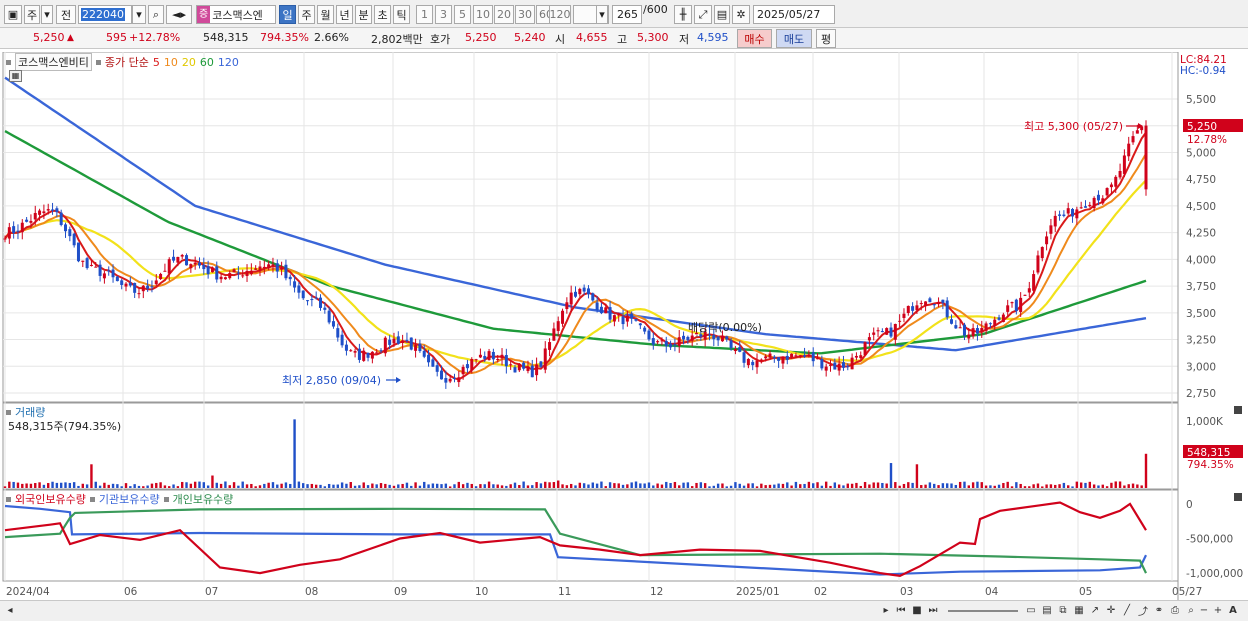 The width and height of the screenshot is (1248, 621). I want to click on interval-10: 10, so click(483, 14).